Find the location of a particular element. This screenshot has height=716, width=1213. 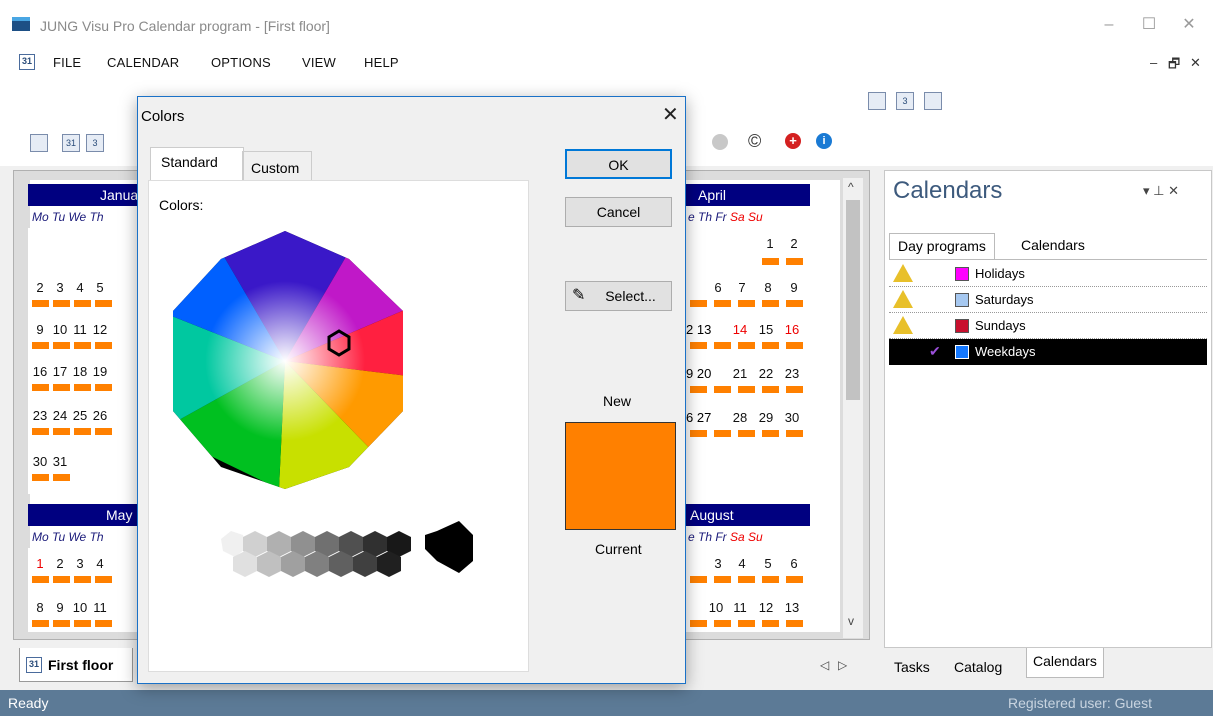

mdi-minimize-button: – is located at coordinates (1153, 62).